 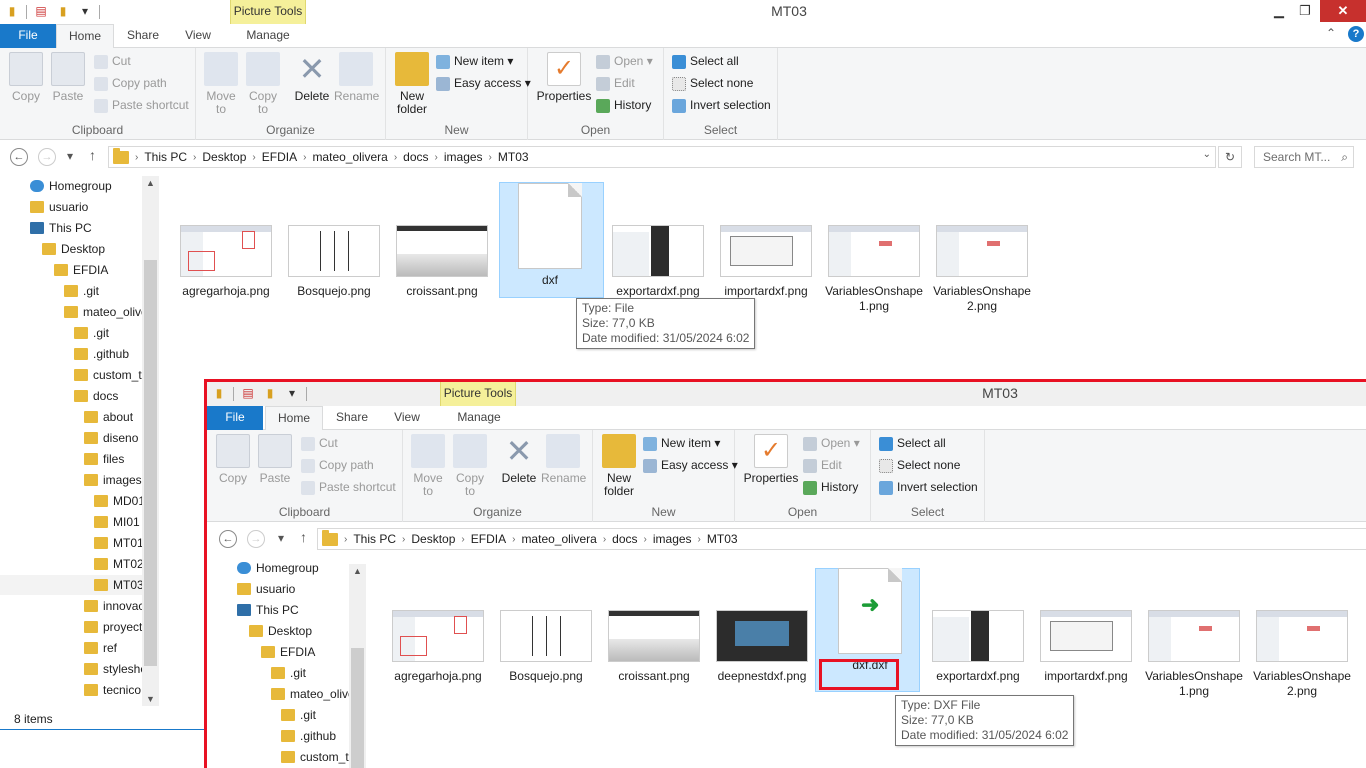 I want to click on tree-item: This PC, so click(x=61, y=228).